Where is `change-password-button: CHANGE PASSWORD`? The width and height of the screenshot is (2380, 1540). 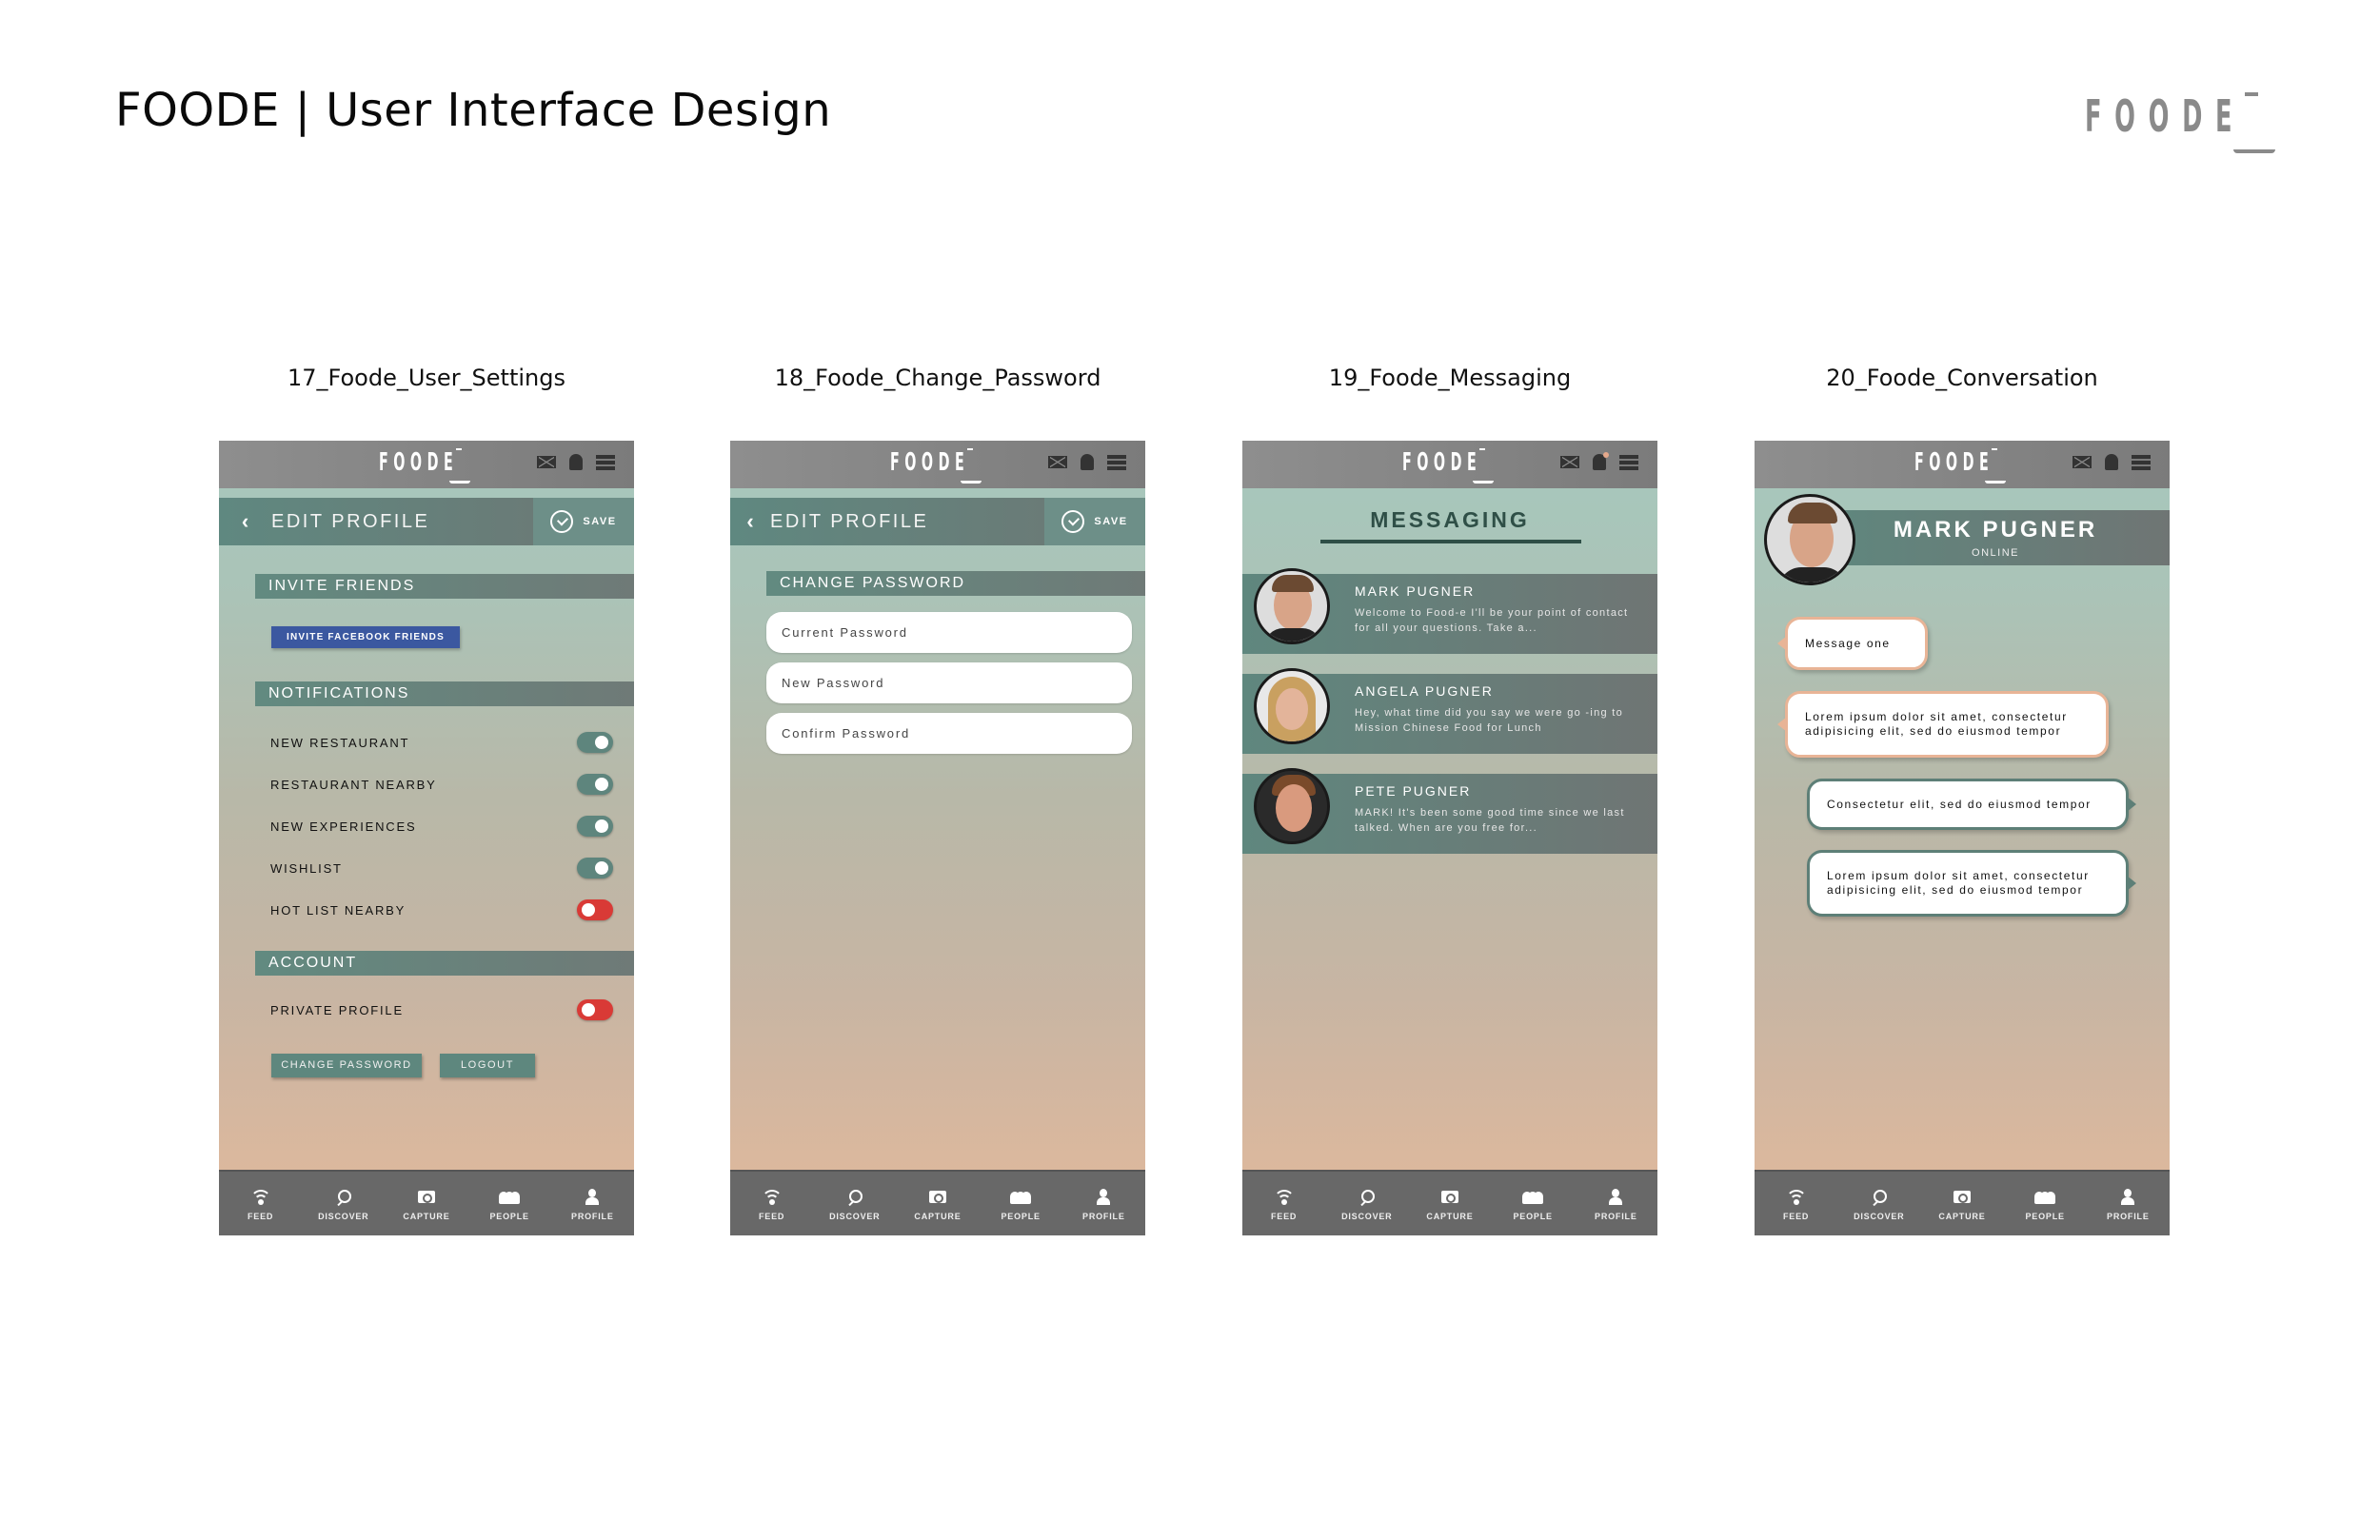
change-password-button: CHANGE PASSWORD is located at coordinates (346, 1065).